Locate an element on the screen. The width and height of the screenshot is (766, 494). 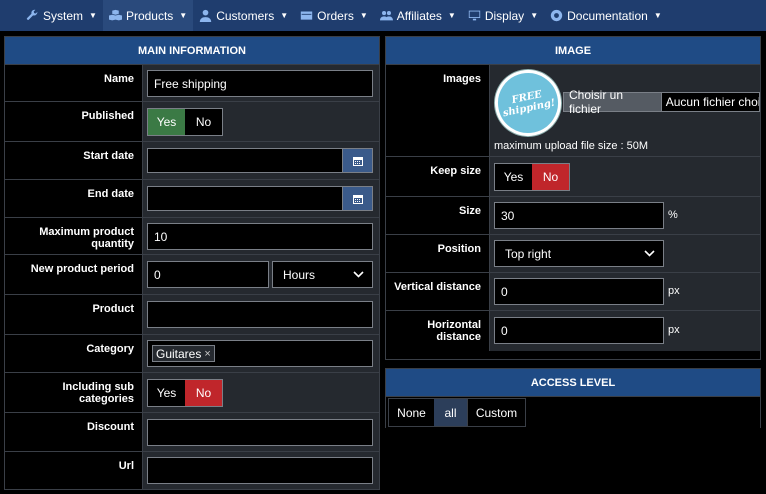
row-sub-categories: Including sub categories Yes No is located at coordinates (192, 393).